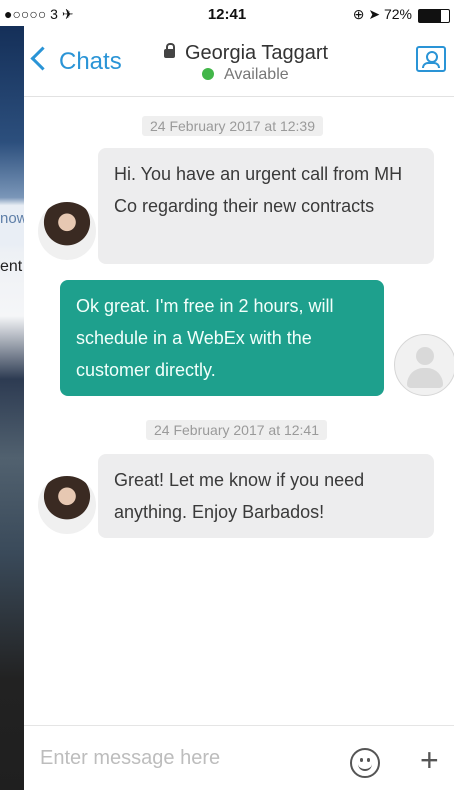  Describe the element at coordinates (257, 53) in the screenshot. I see `contact-name: Georgia Taggart` at that location.